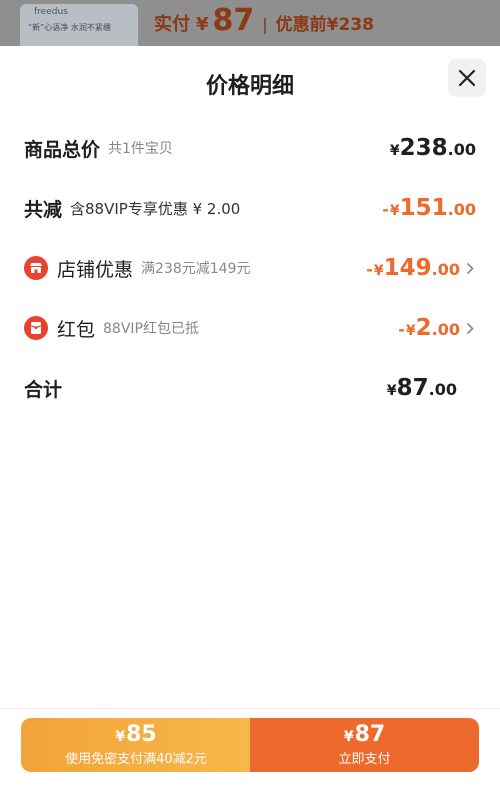 The height and width of the screenshot is (792, 500). I want to click on row-sum: 合计 ¥ 87 .00, so click(250, 388).